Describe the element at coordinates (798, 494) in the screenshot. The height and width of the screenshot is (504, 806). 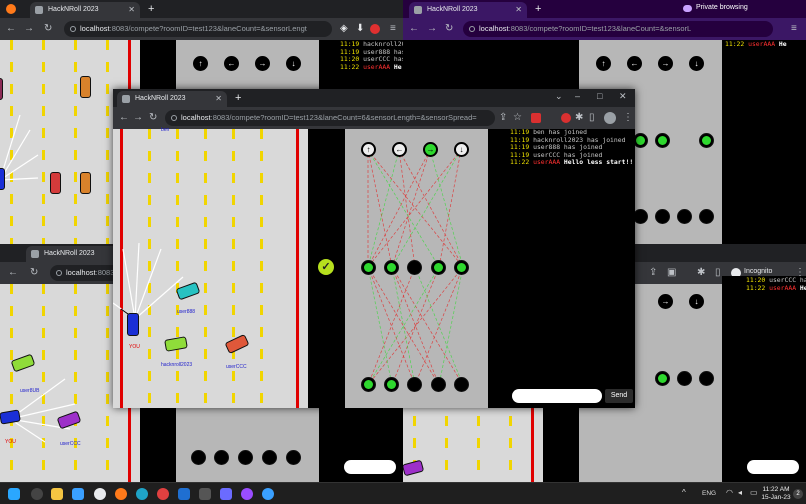
I see `notification-badge: 2` at that location.